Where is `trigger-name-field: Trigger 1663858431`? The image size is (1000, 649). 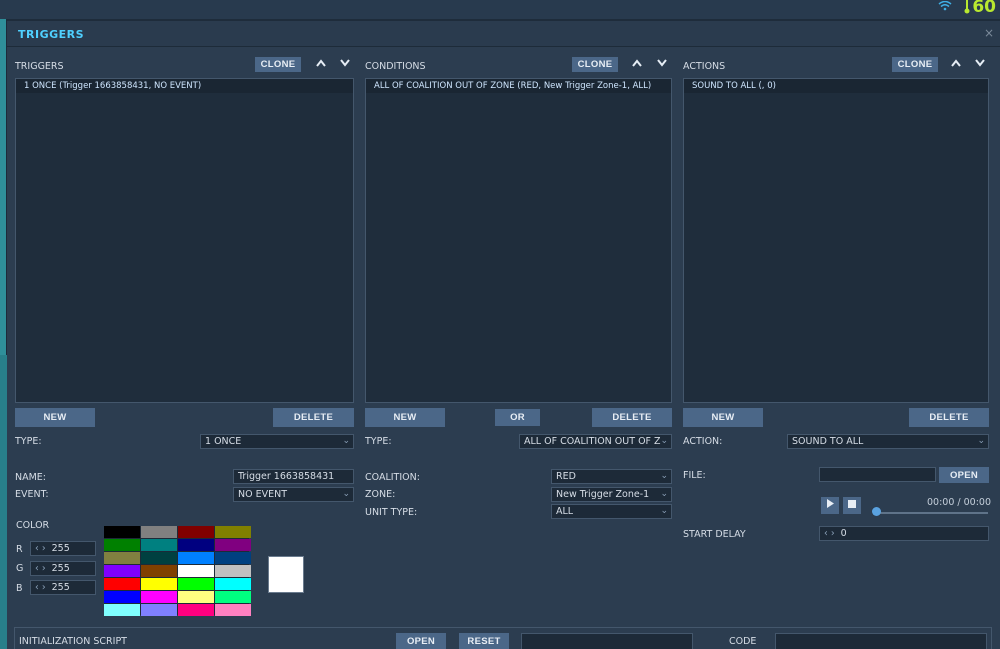
trigger-name-field: Trigger 1663858431 is located at coordinates (293, 476).